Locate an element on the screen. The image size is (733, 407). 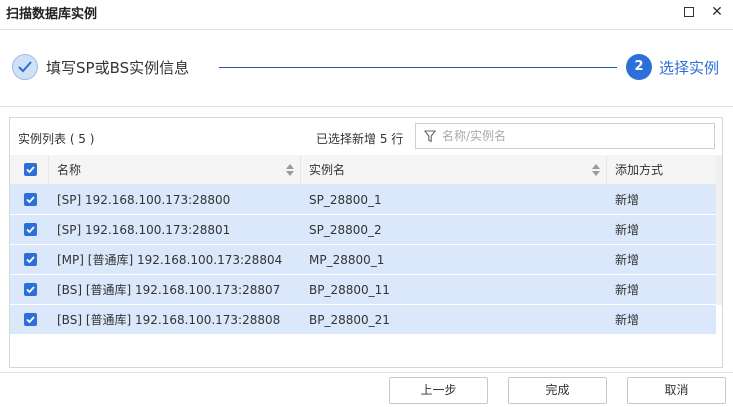
selected-count: 已选择新增 5 行 is located at coordinates (360, 139).